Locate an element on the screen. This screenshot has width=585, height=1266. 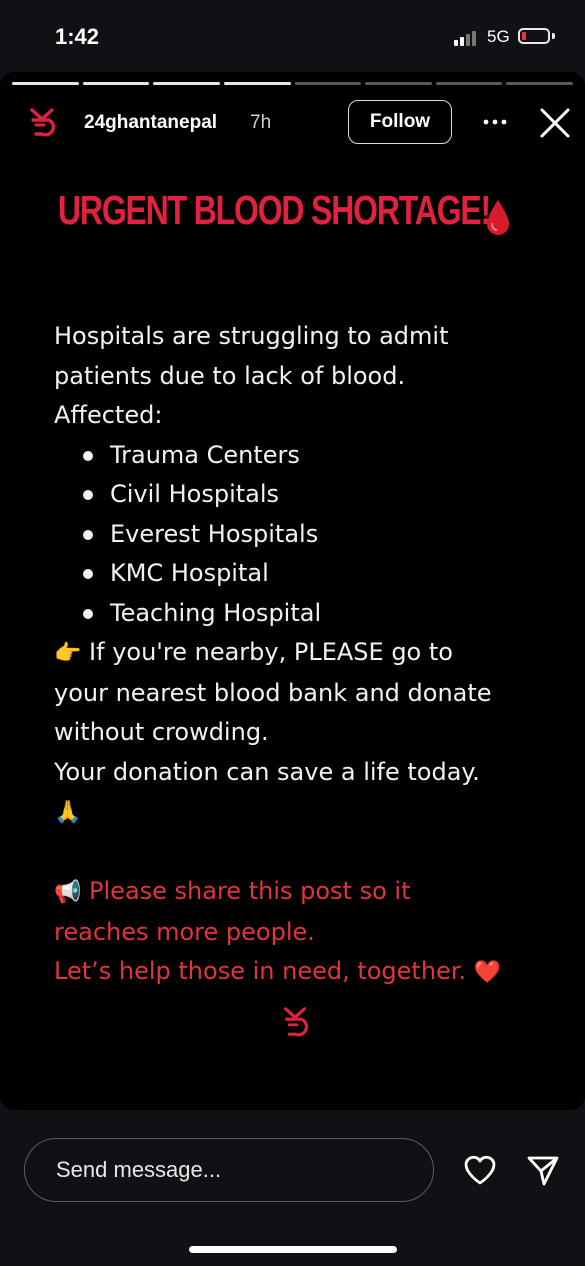
donation-line: Your donation can save a life today. is located at coordinates (267, 771).